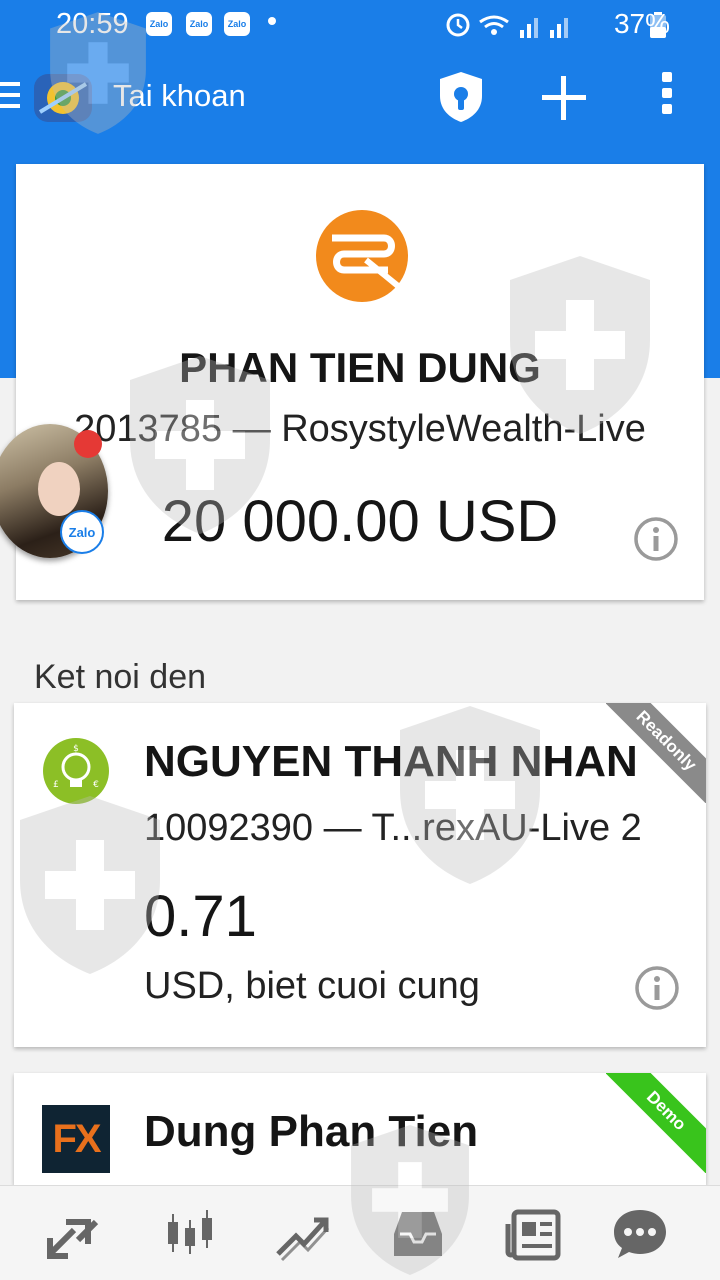 This screenshot has height=1280, width=720. Describe the element at coordinates (92, 24) in the screenshot. I see `status-time: 20:59` at that location.